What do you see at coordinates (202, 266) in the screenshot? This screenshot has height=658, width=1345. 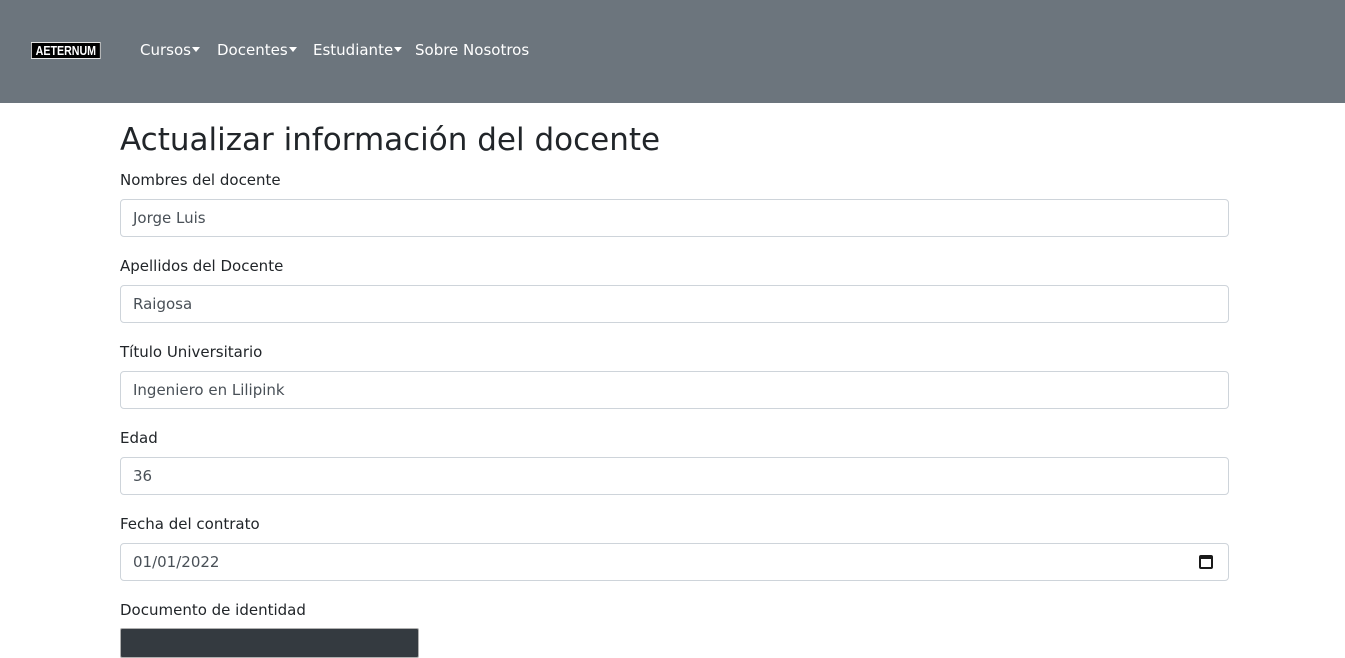 I see `apellidos-label: Apellidos del Docente` at bounding box center [202, 266].